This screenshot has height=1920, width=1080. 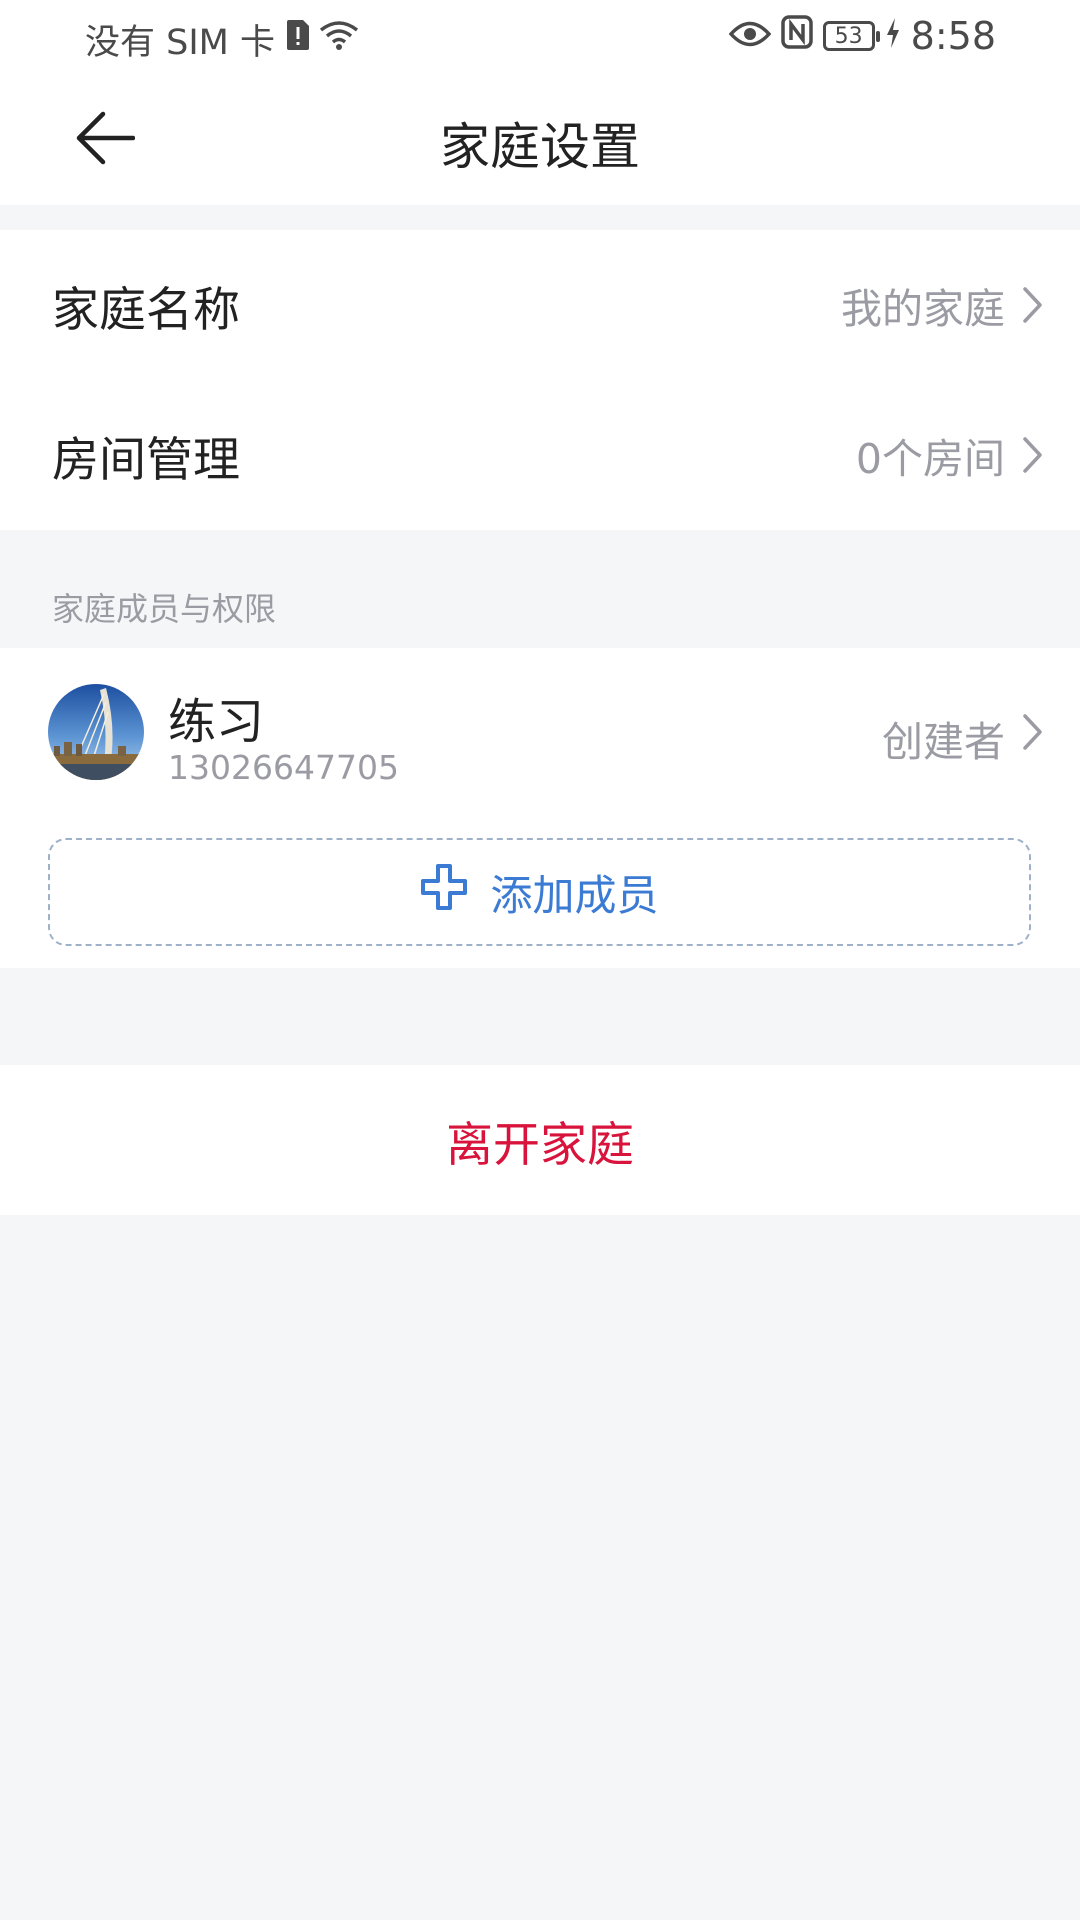 I want to click on header: 家庭设置, so click(x=540, y=140).